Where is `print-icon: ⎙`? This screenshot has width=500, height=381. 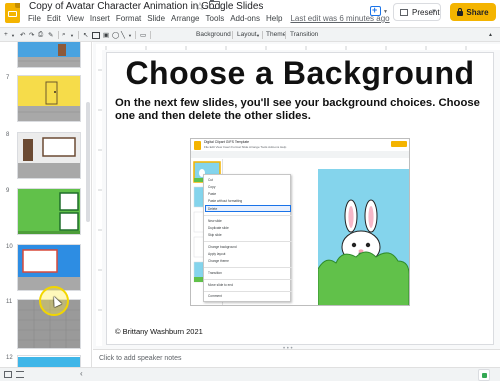 print-icon: ⎙ is located at coordinates (40, 35).